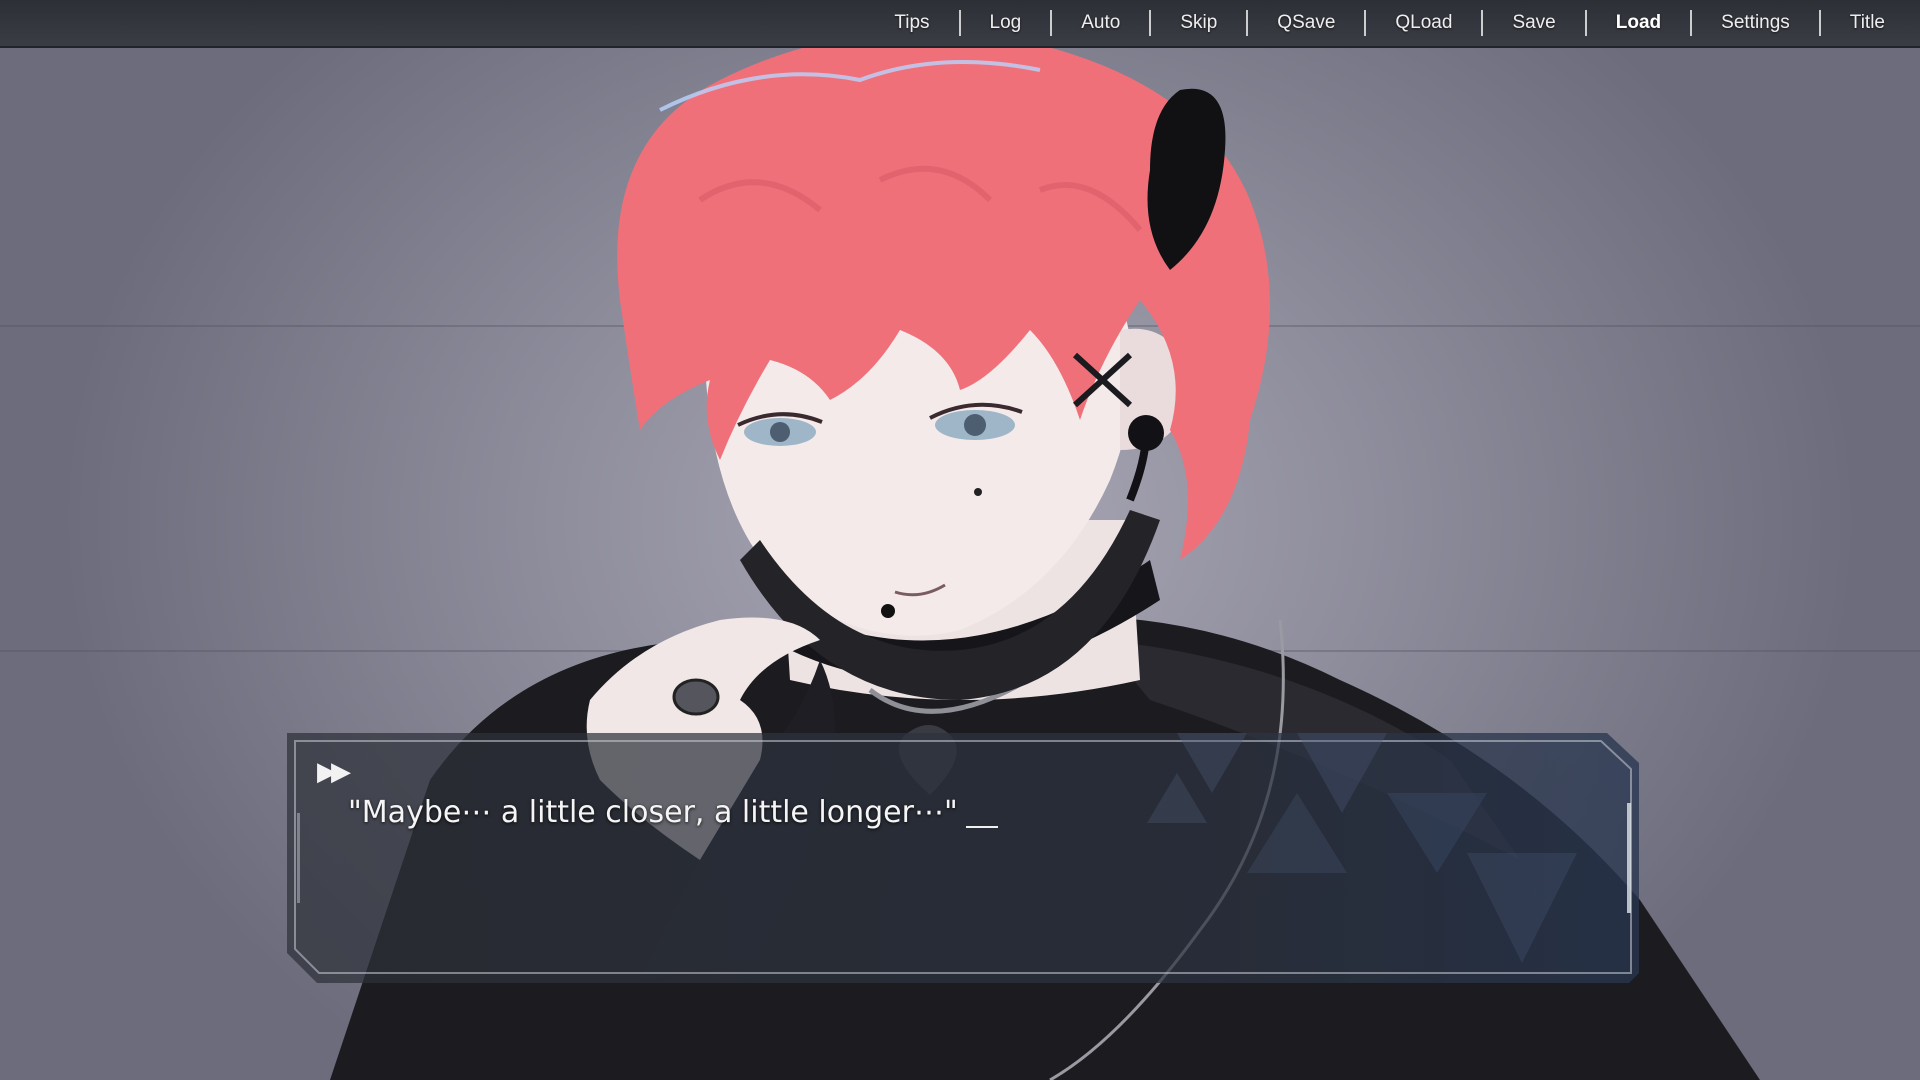  I want to click on left-pupil, so click(780, 432).